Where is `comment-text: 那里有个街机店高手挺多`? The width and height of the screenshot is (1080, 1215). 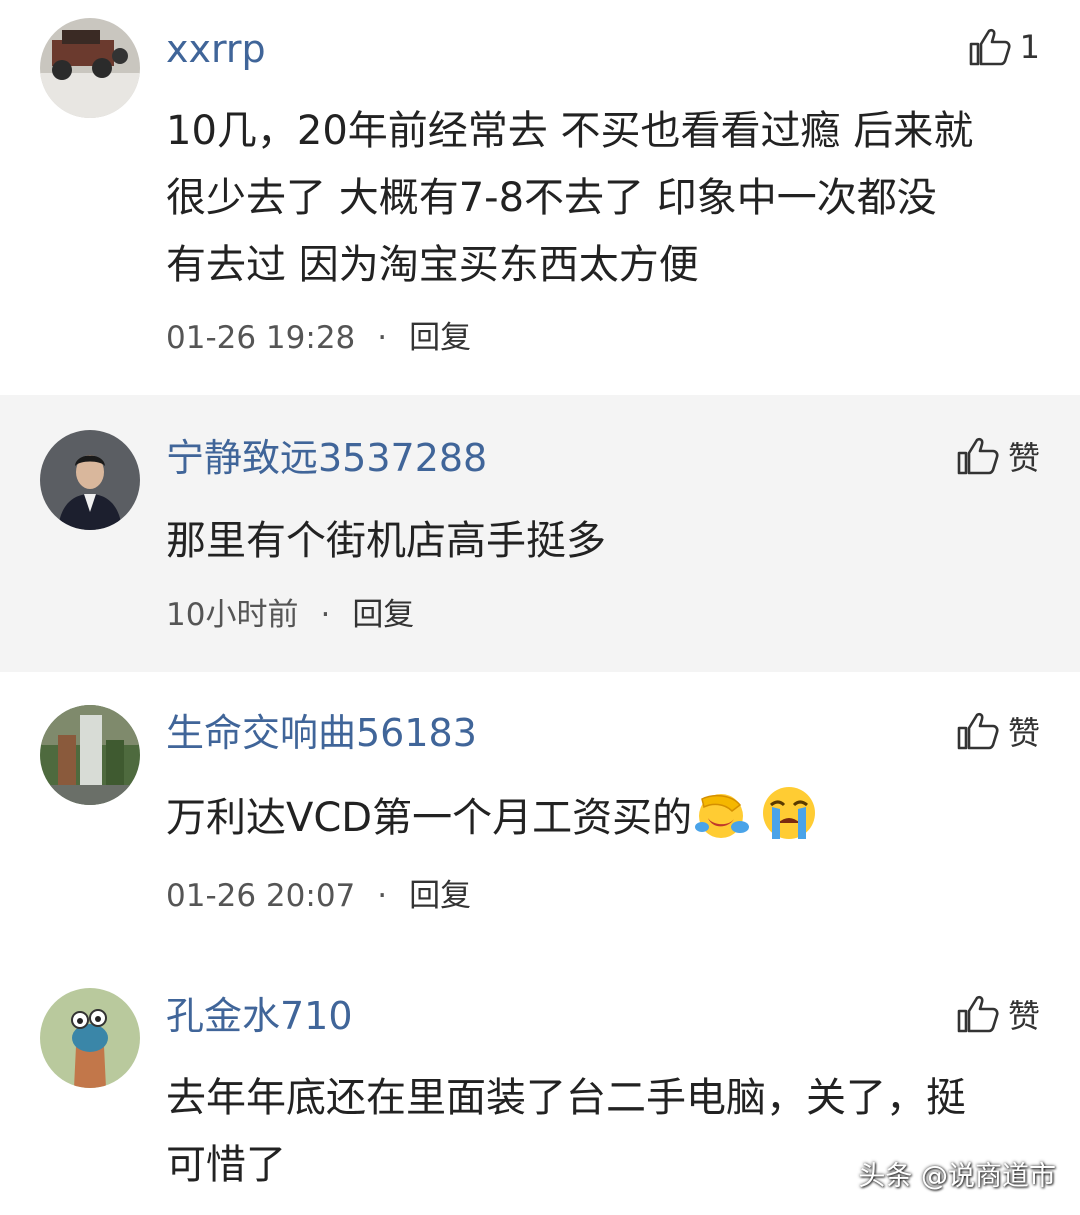
comment-text: 那里有个街机店高手挺多 is located at coordinates (386, 541).